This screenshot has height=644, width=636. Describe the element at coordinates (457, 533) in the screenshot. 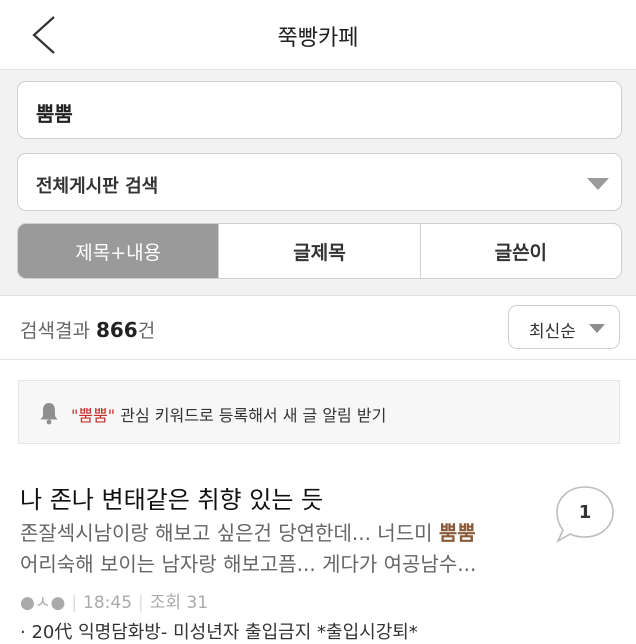

I see `excerpt-highlight: 뿜뿜` at that location.